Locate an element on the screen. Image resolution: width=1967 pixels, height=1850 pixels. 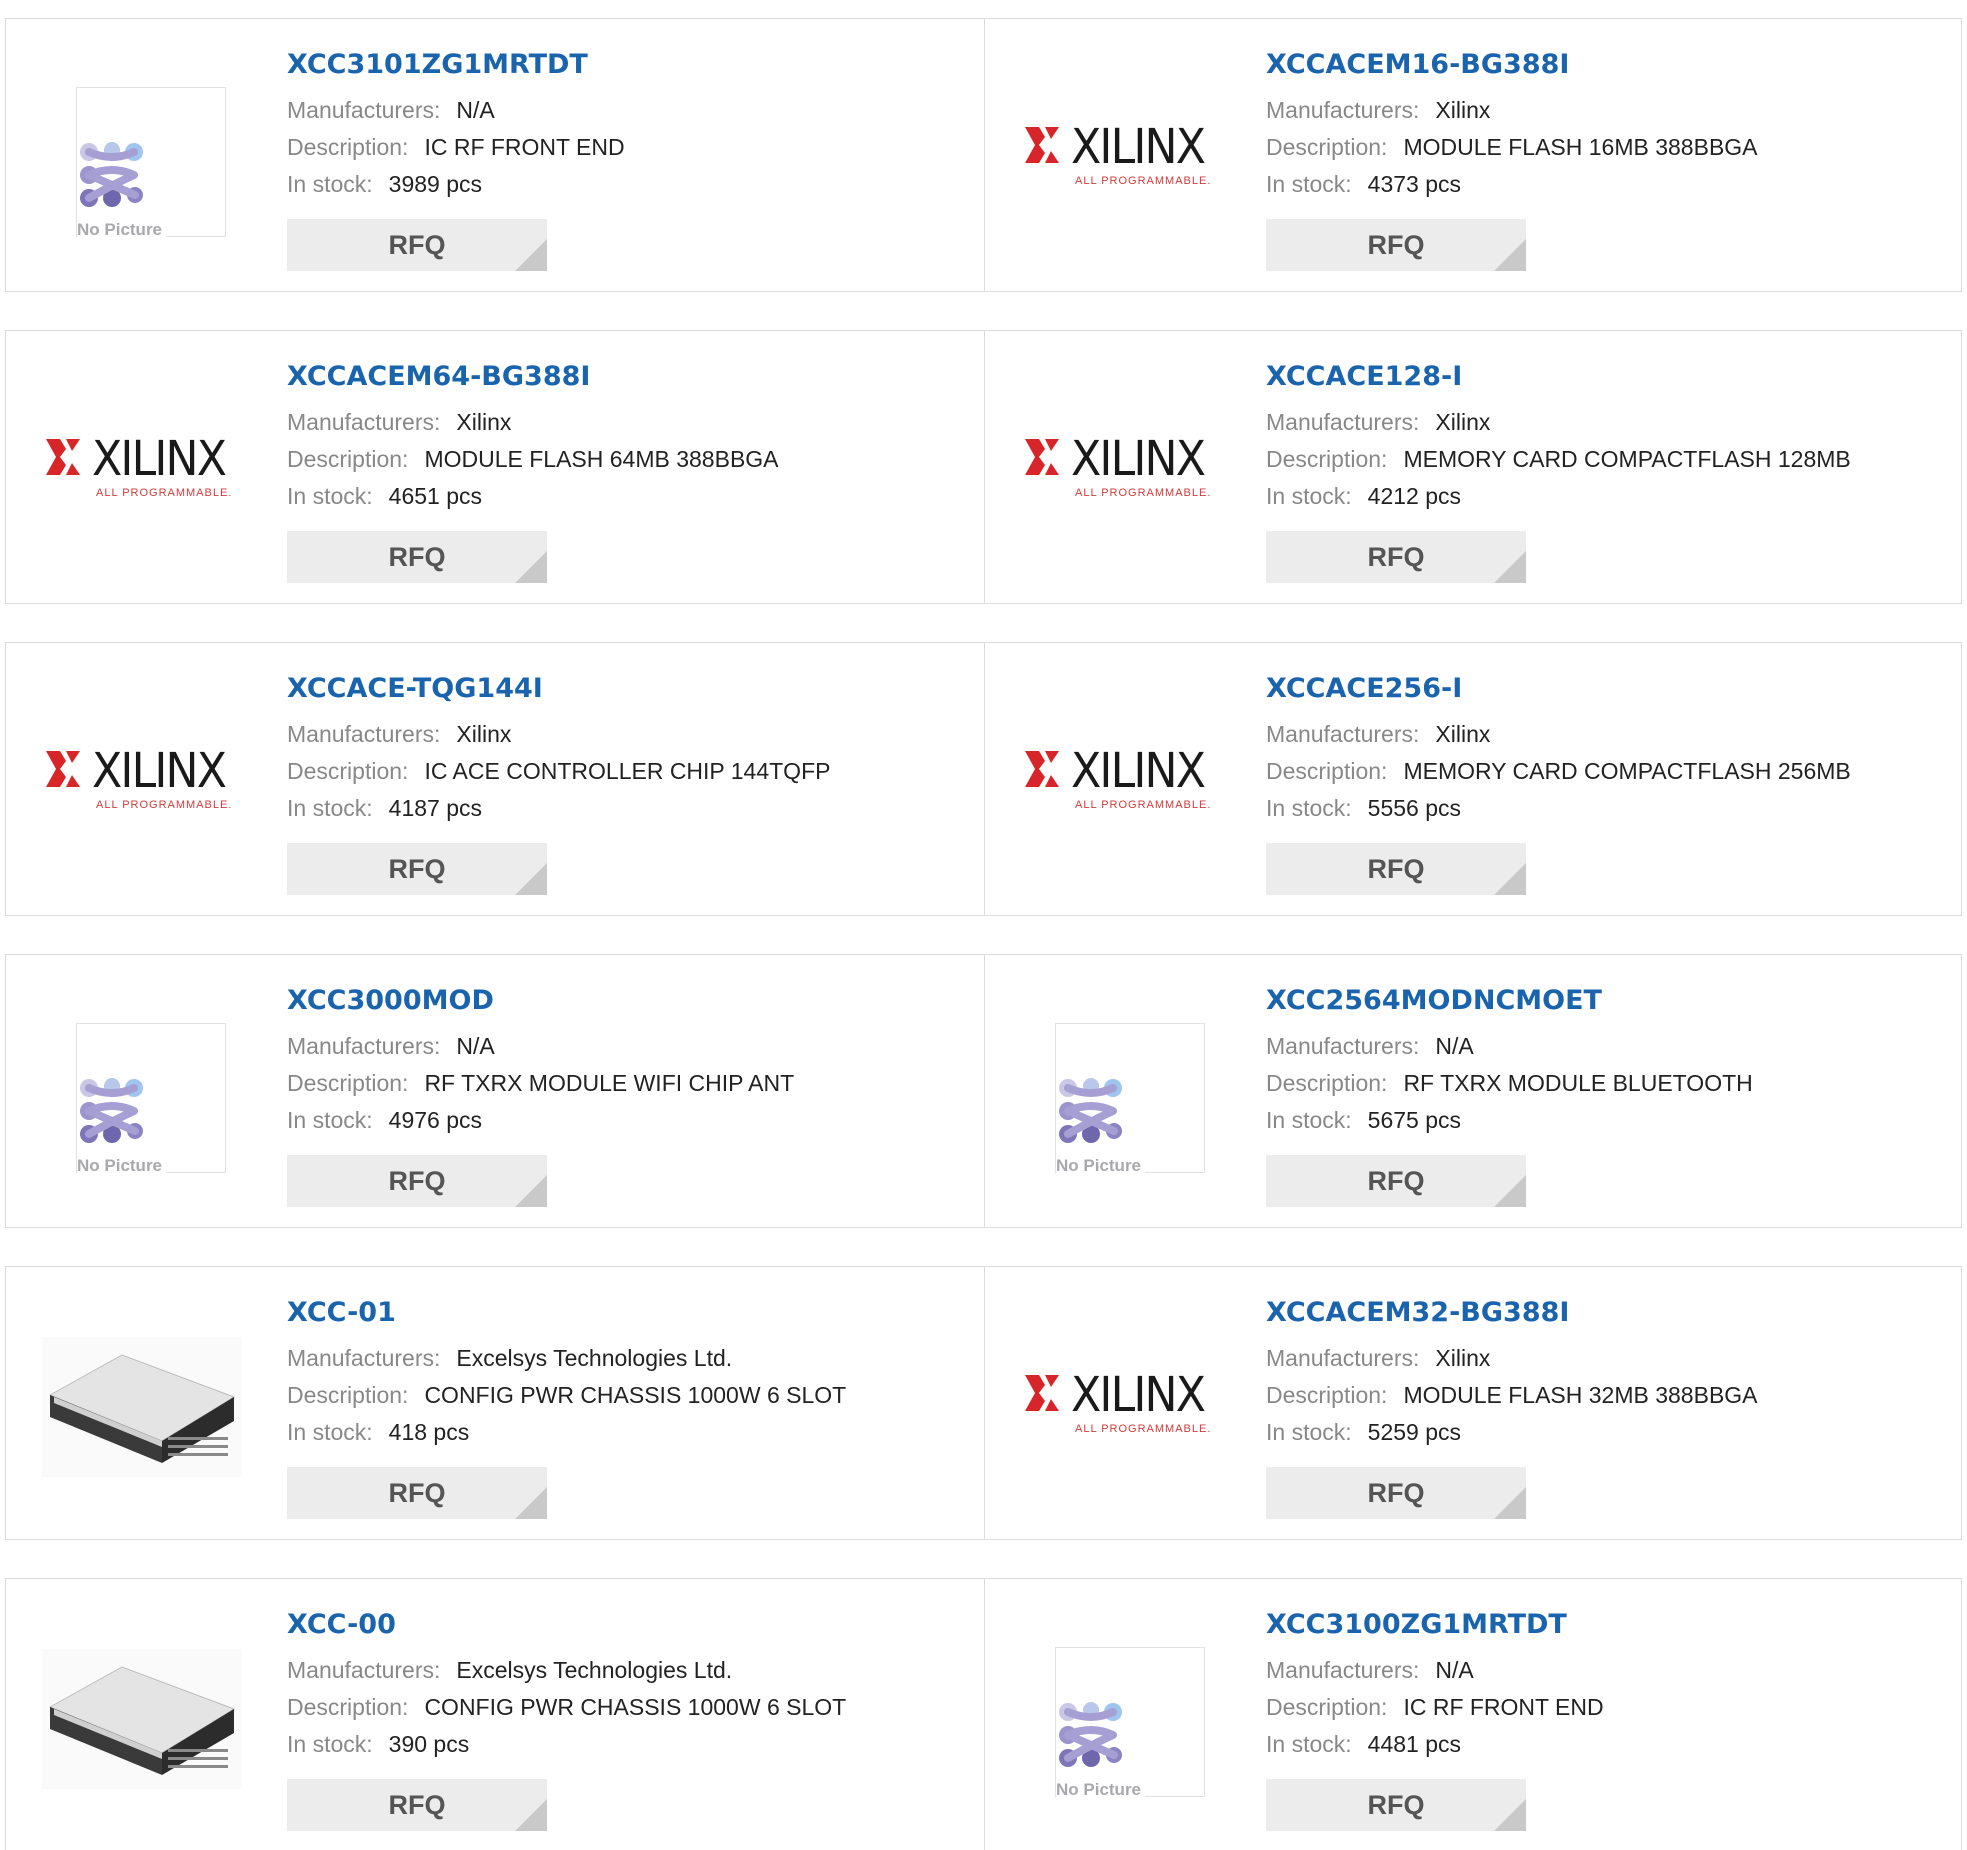
no-picture-placeholder: No Picture is located at coordinates (151, 163).